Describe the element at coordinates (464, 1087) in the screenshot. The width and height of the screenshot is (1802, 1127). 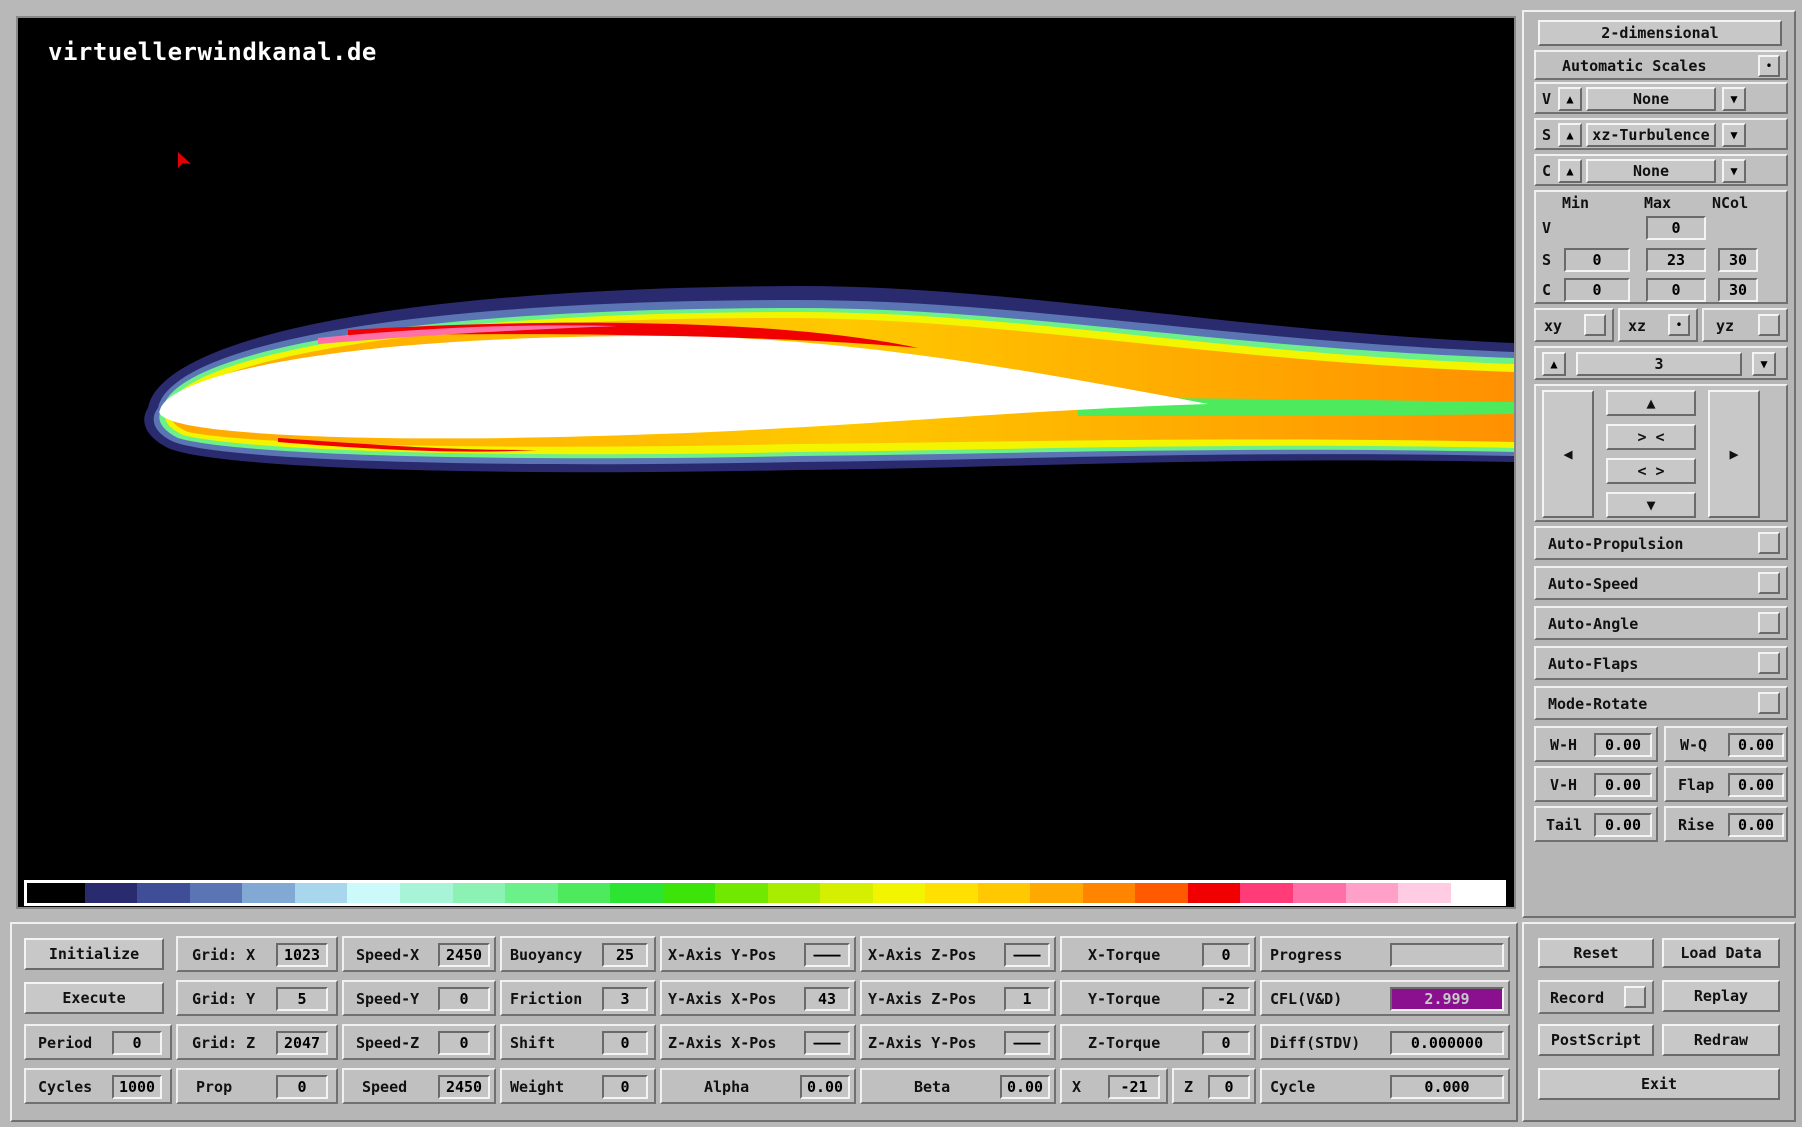
I see `speed-field: 2450` at that location.